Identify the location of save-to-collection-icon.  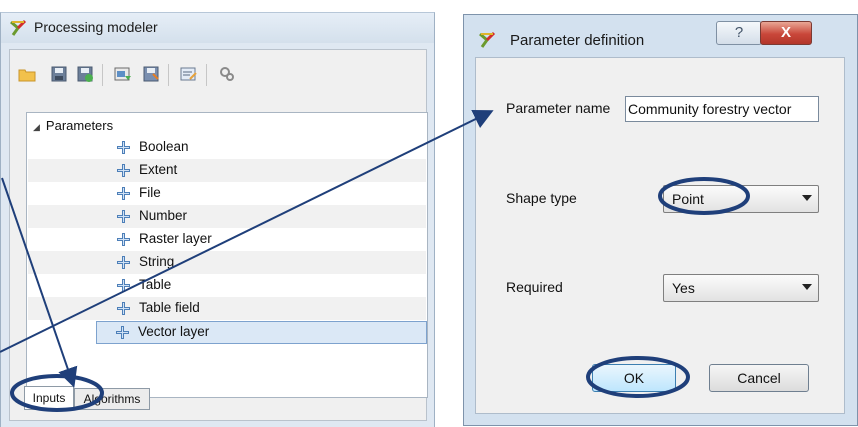
(151, 74).